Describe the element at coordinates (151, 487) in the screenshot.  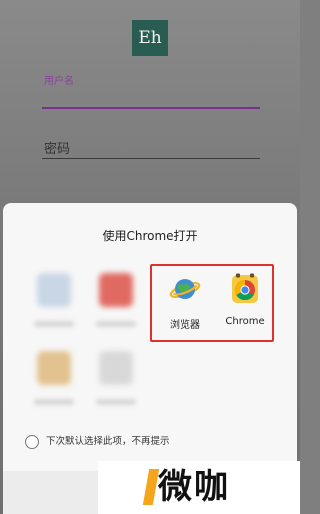
I see `watermark-mark-icon` at that location.